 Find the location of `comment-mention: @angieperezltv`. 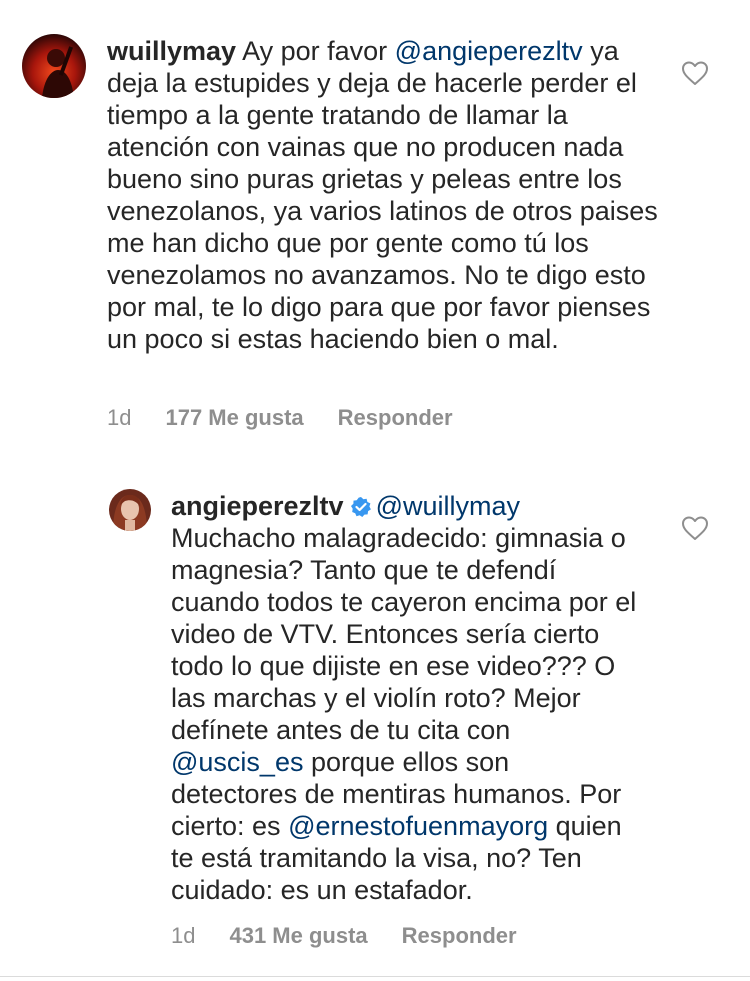

comment-mention: @angieperezltv is located at coordinates (489, 51).